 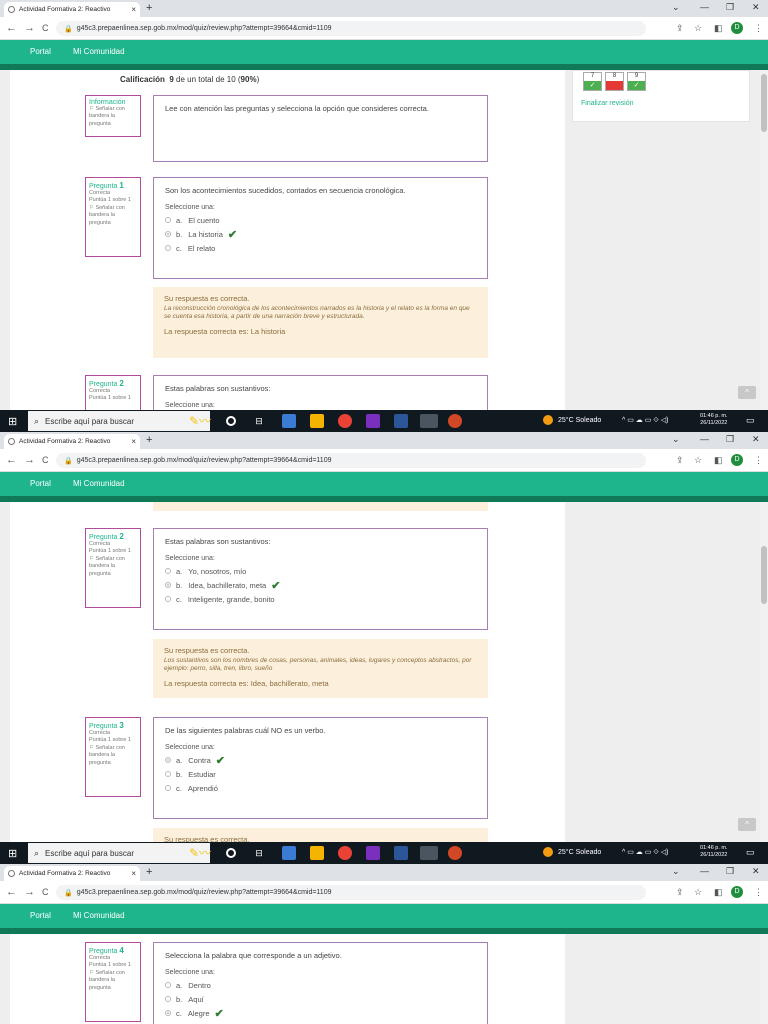 What do you see at coordinates (607, 103) in the screenshot?
I see `finish-review-link: Finalizar revisión` at bounding box center [607, 103].